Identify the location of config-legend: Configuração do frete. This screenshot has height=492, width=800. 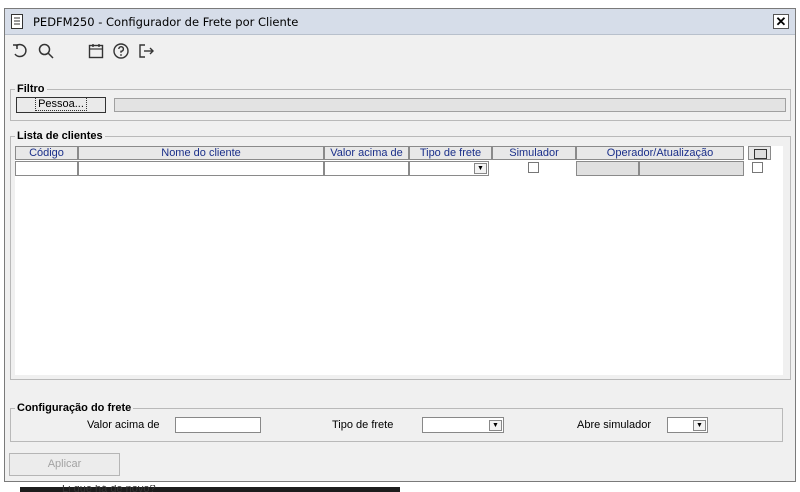
(74, 408).